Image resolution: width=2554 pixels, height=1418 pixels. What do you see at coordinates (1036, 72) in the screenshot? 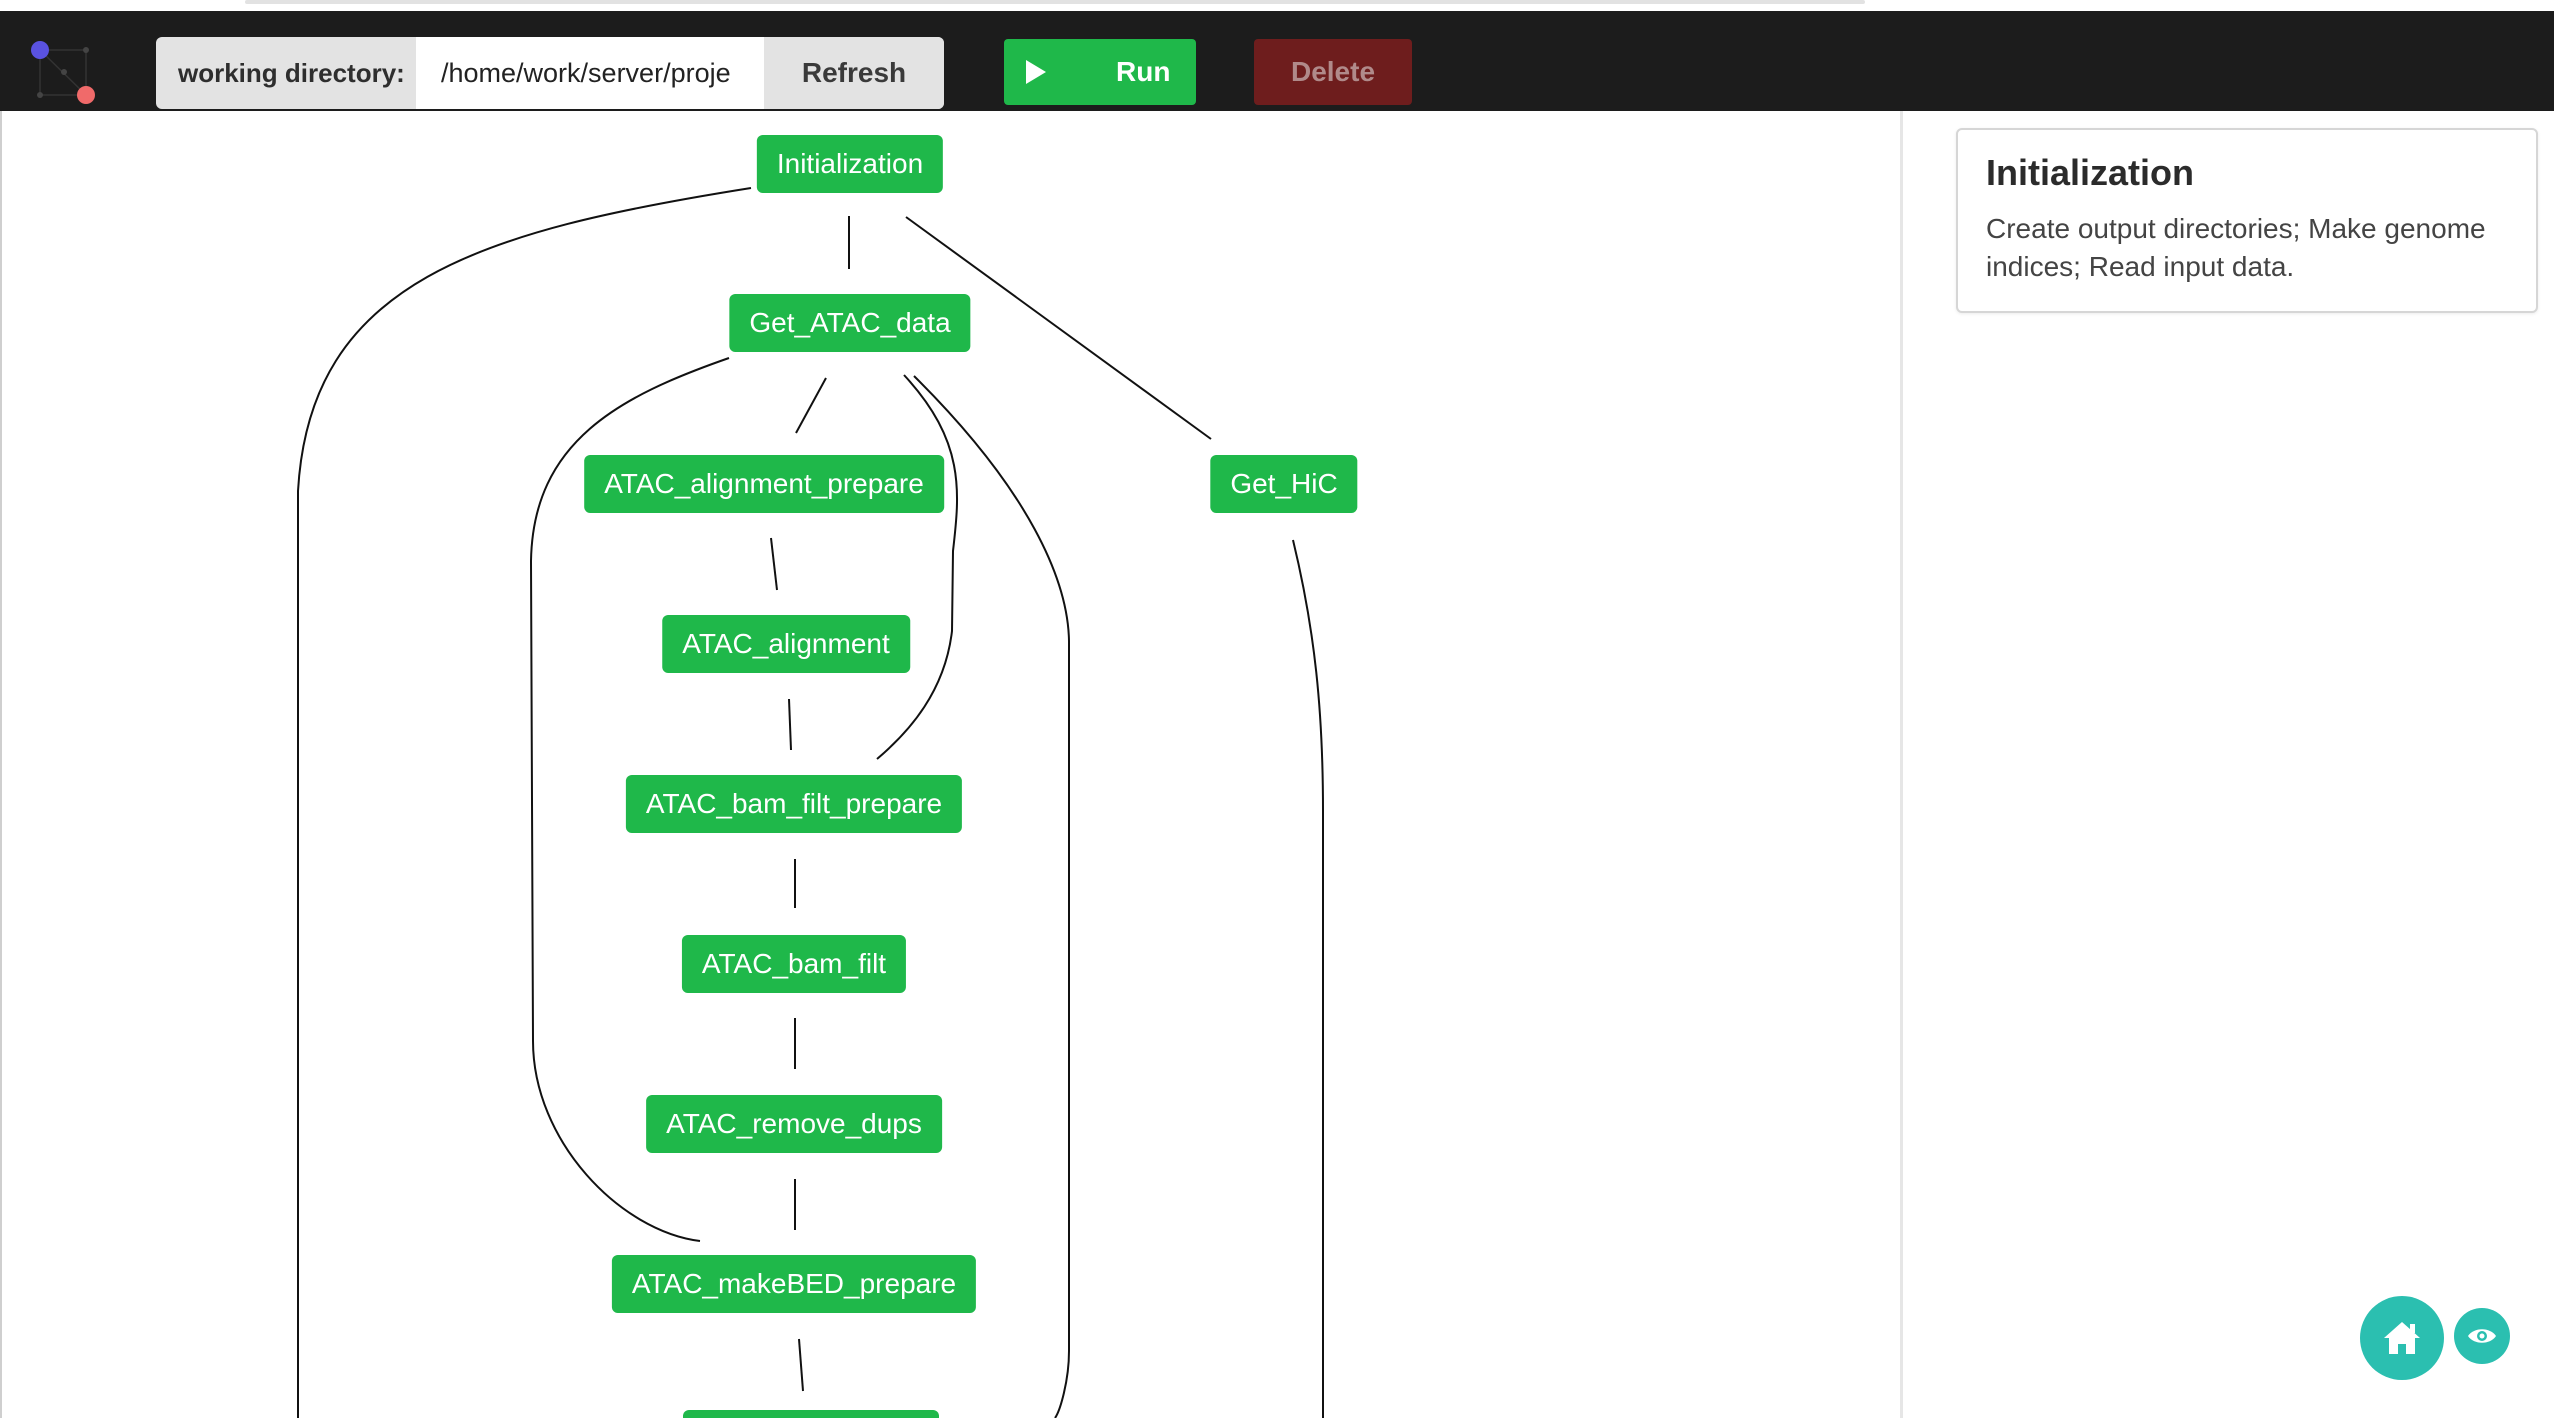
I see `play-icon` at bounding box center [1036, 72].